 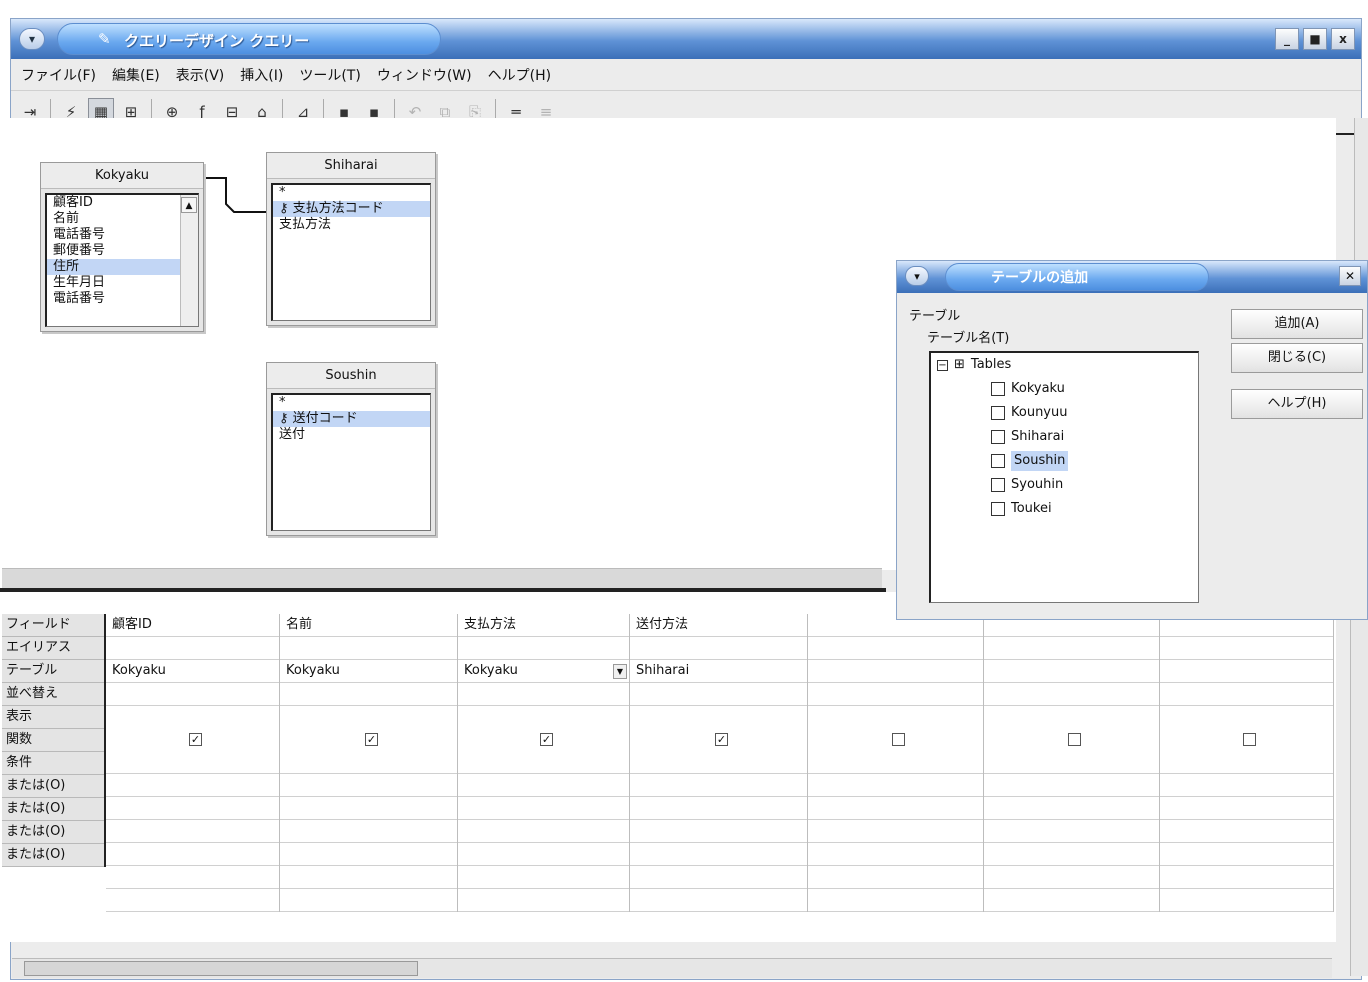 What do you see at coordinates (917, 276) in the screenshot?
I see `dialog-menu-icon: ▾` at bounding box center [917, 276].